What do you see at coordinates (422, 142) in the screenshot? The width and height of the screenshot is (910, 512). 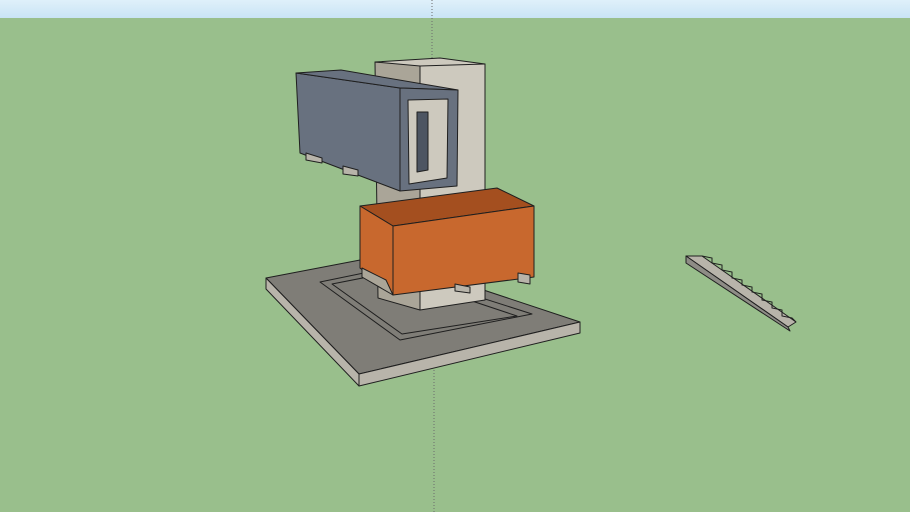 I see `blue-volume-inner-wall` at bounding box center [422, 142].